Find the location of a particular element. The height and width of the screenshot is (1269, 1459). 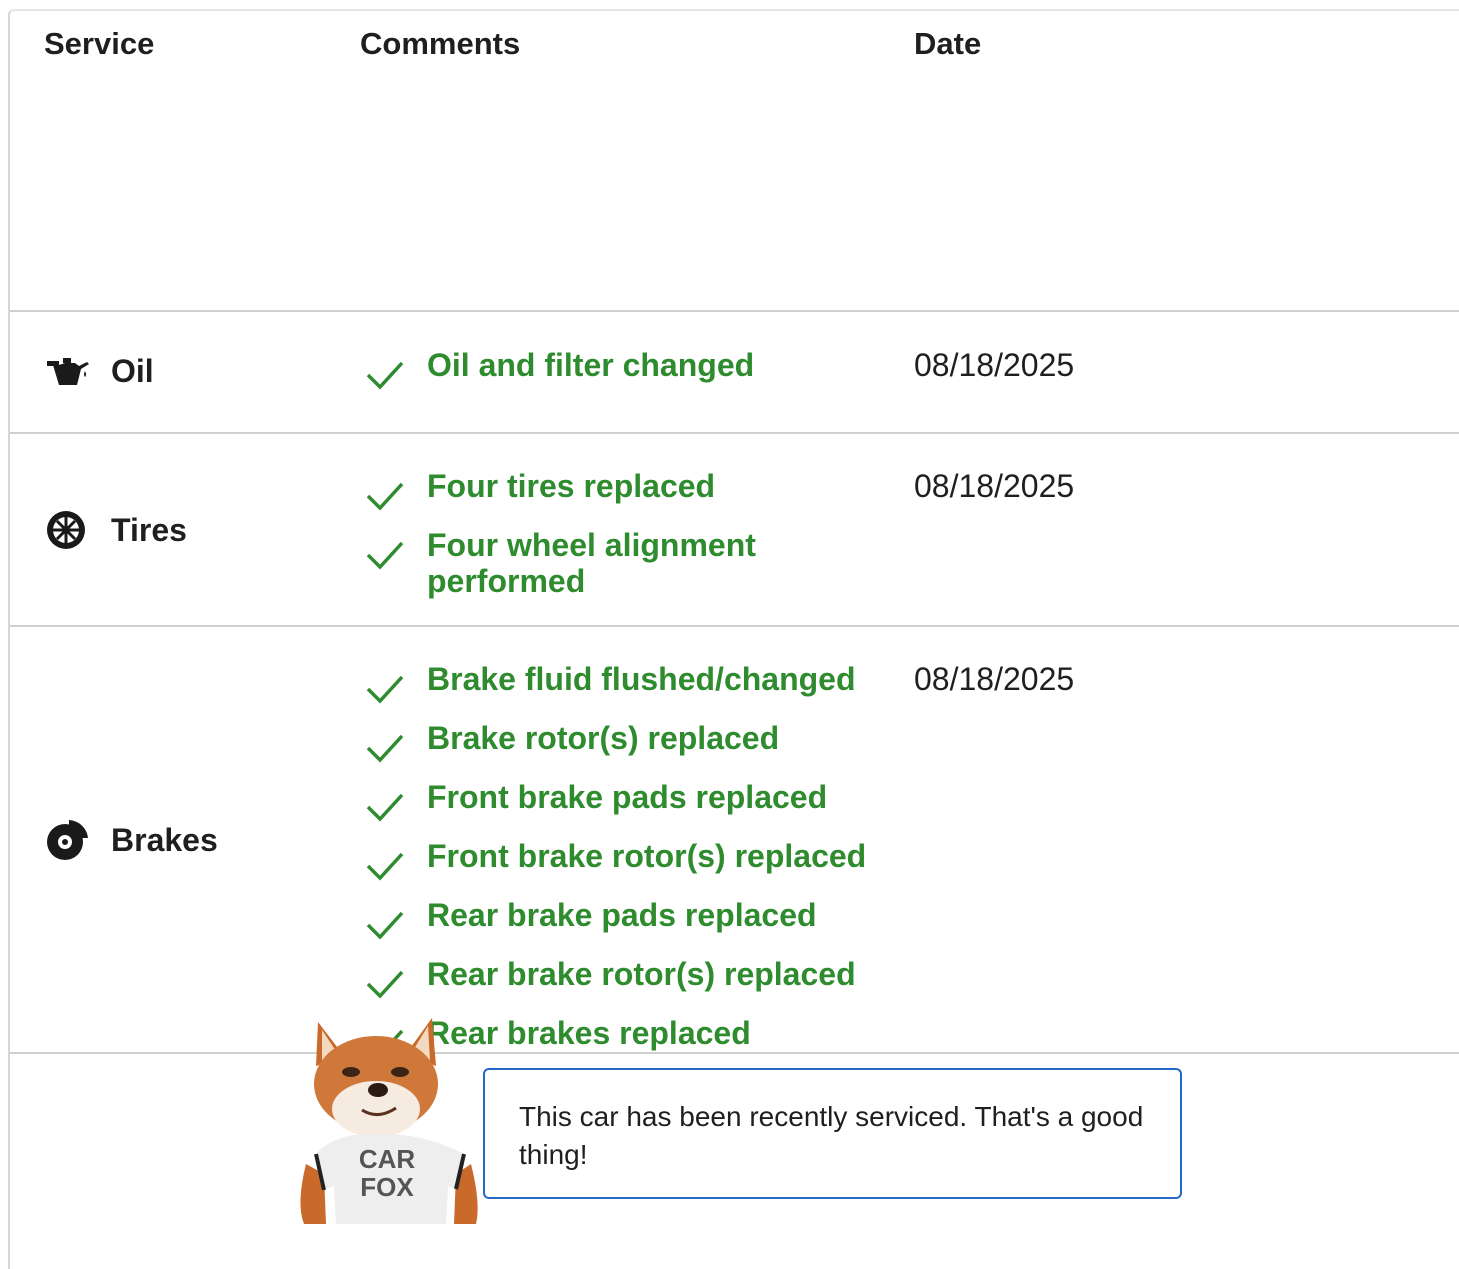

comment-item: Four wheel alignment performed is located at coordinates (626, 563).